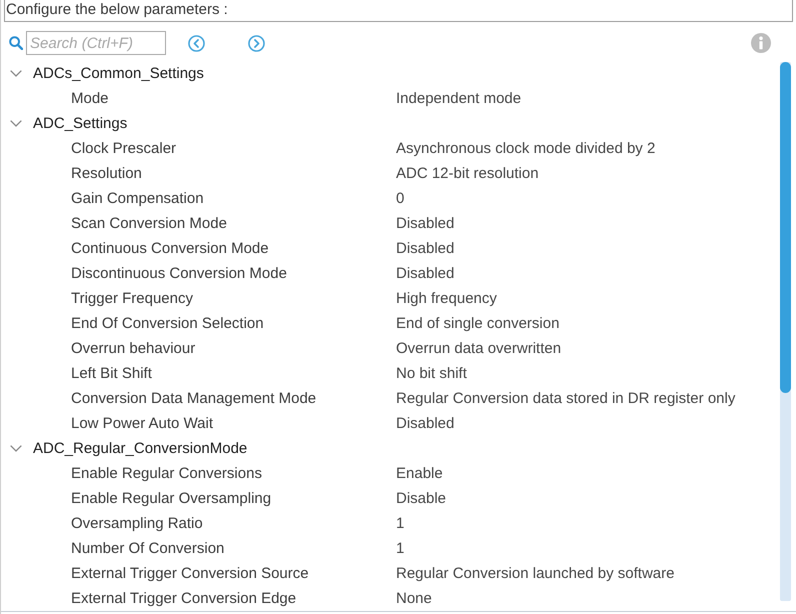  What do you see at coordinates (196, 43) in the screenshot?
I see `chevron-left-circle-icon` at bounding box center [196, 43].